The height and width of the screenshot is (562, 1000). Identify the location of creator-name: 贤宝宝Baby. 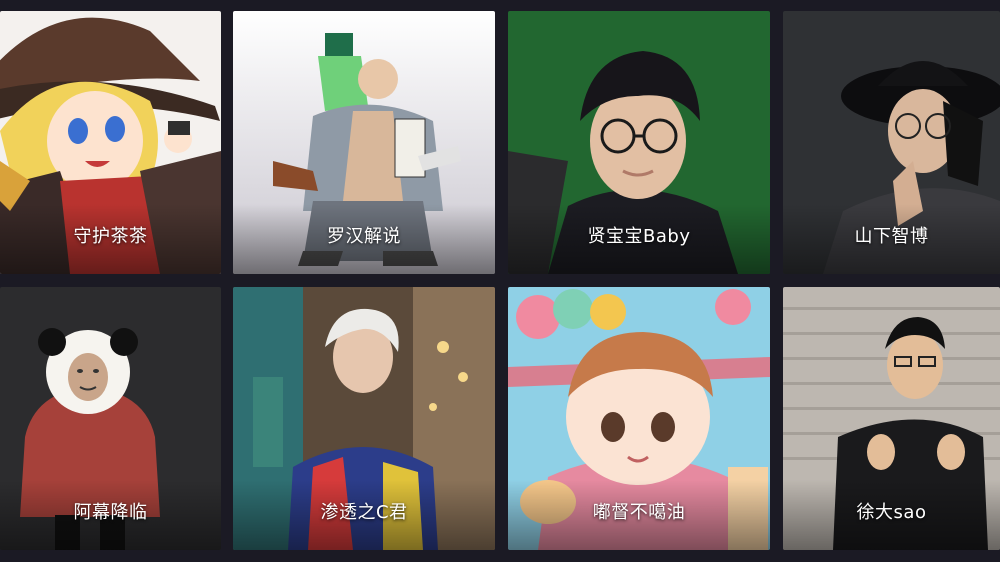
(639, 236).